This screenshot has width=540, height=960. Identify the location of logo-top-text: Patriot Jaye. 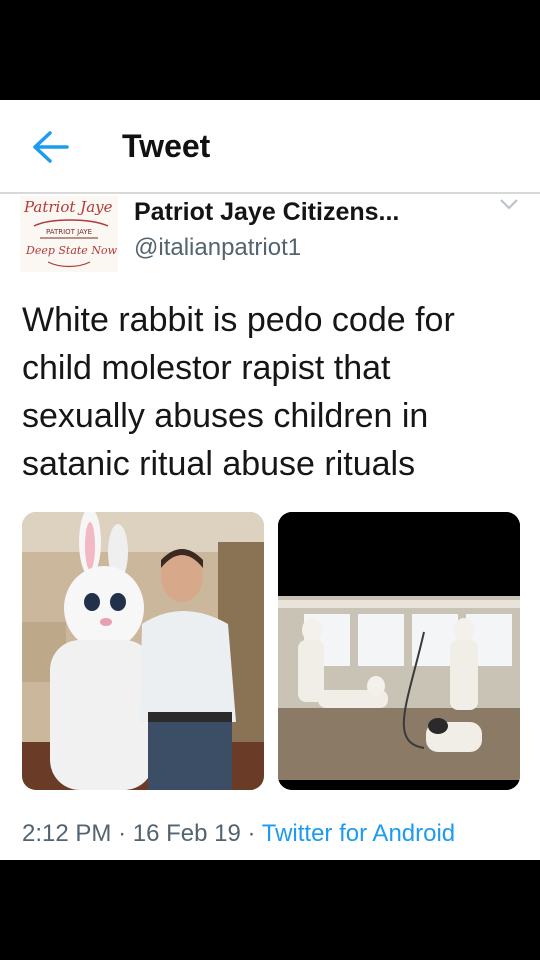
(68, 207).